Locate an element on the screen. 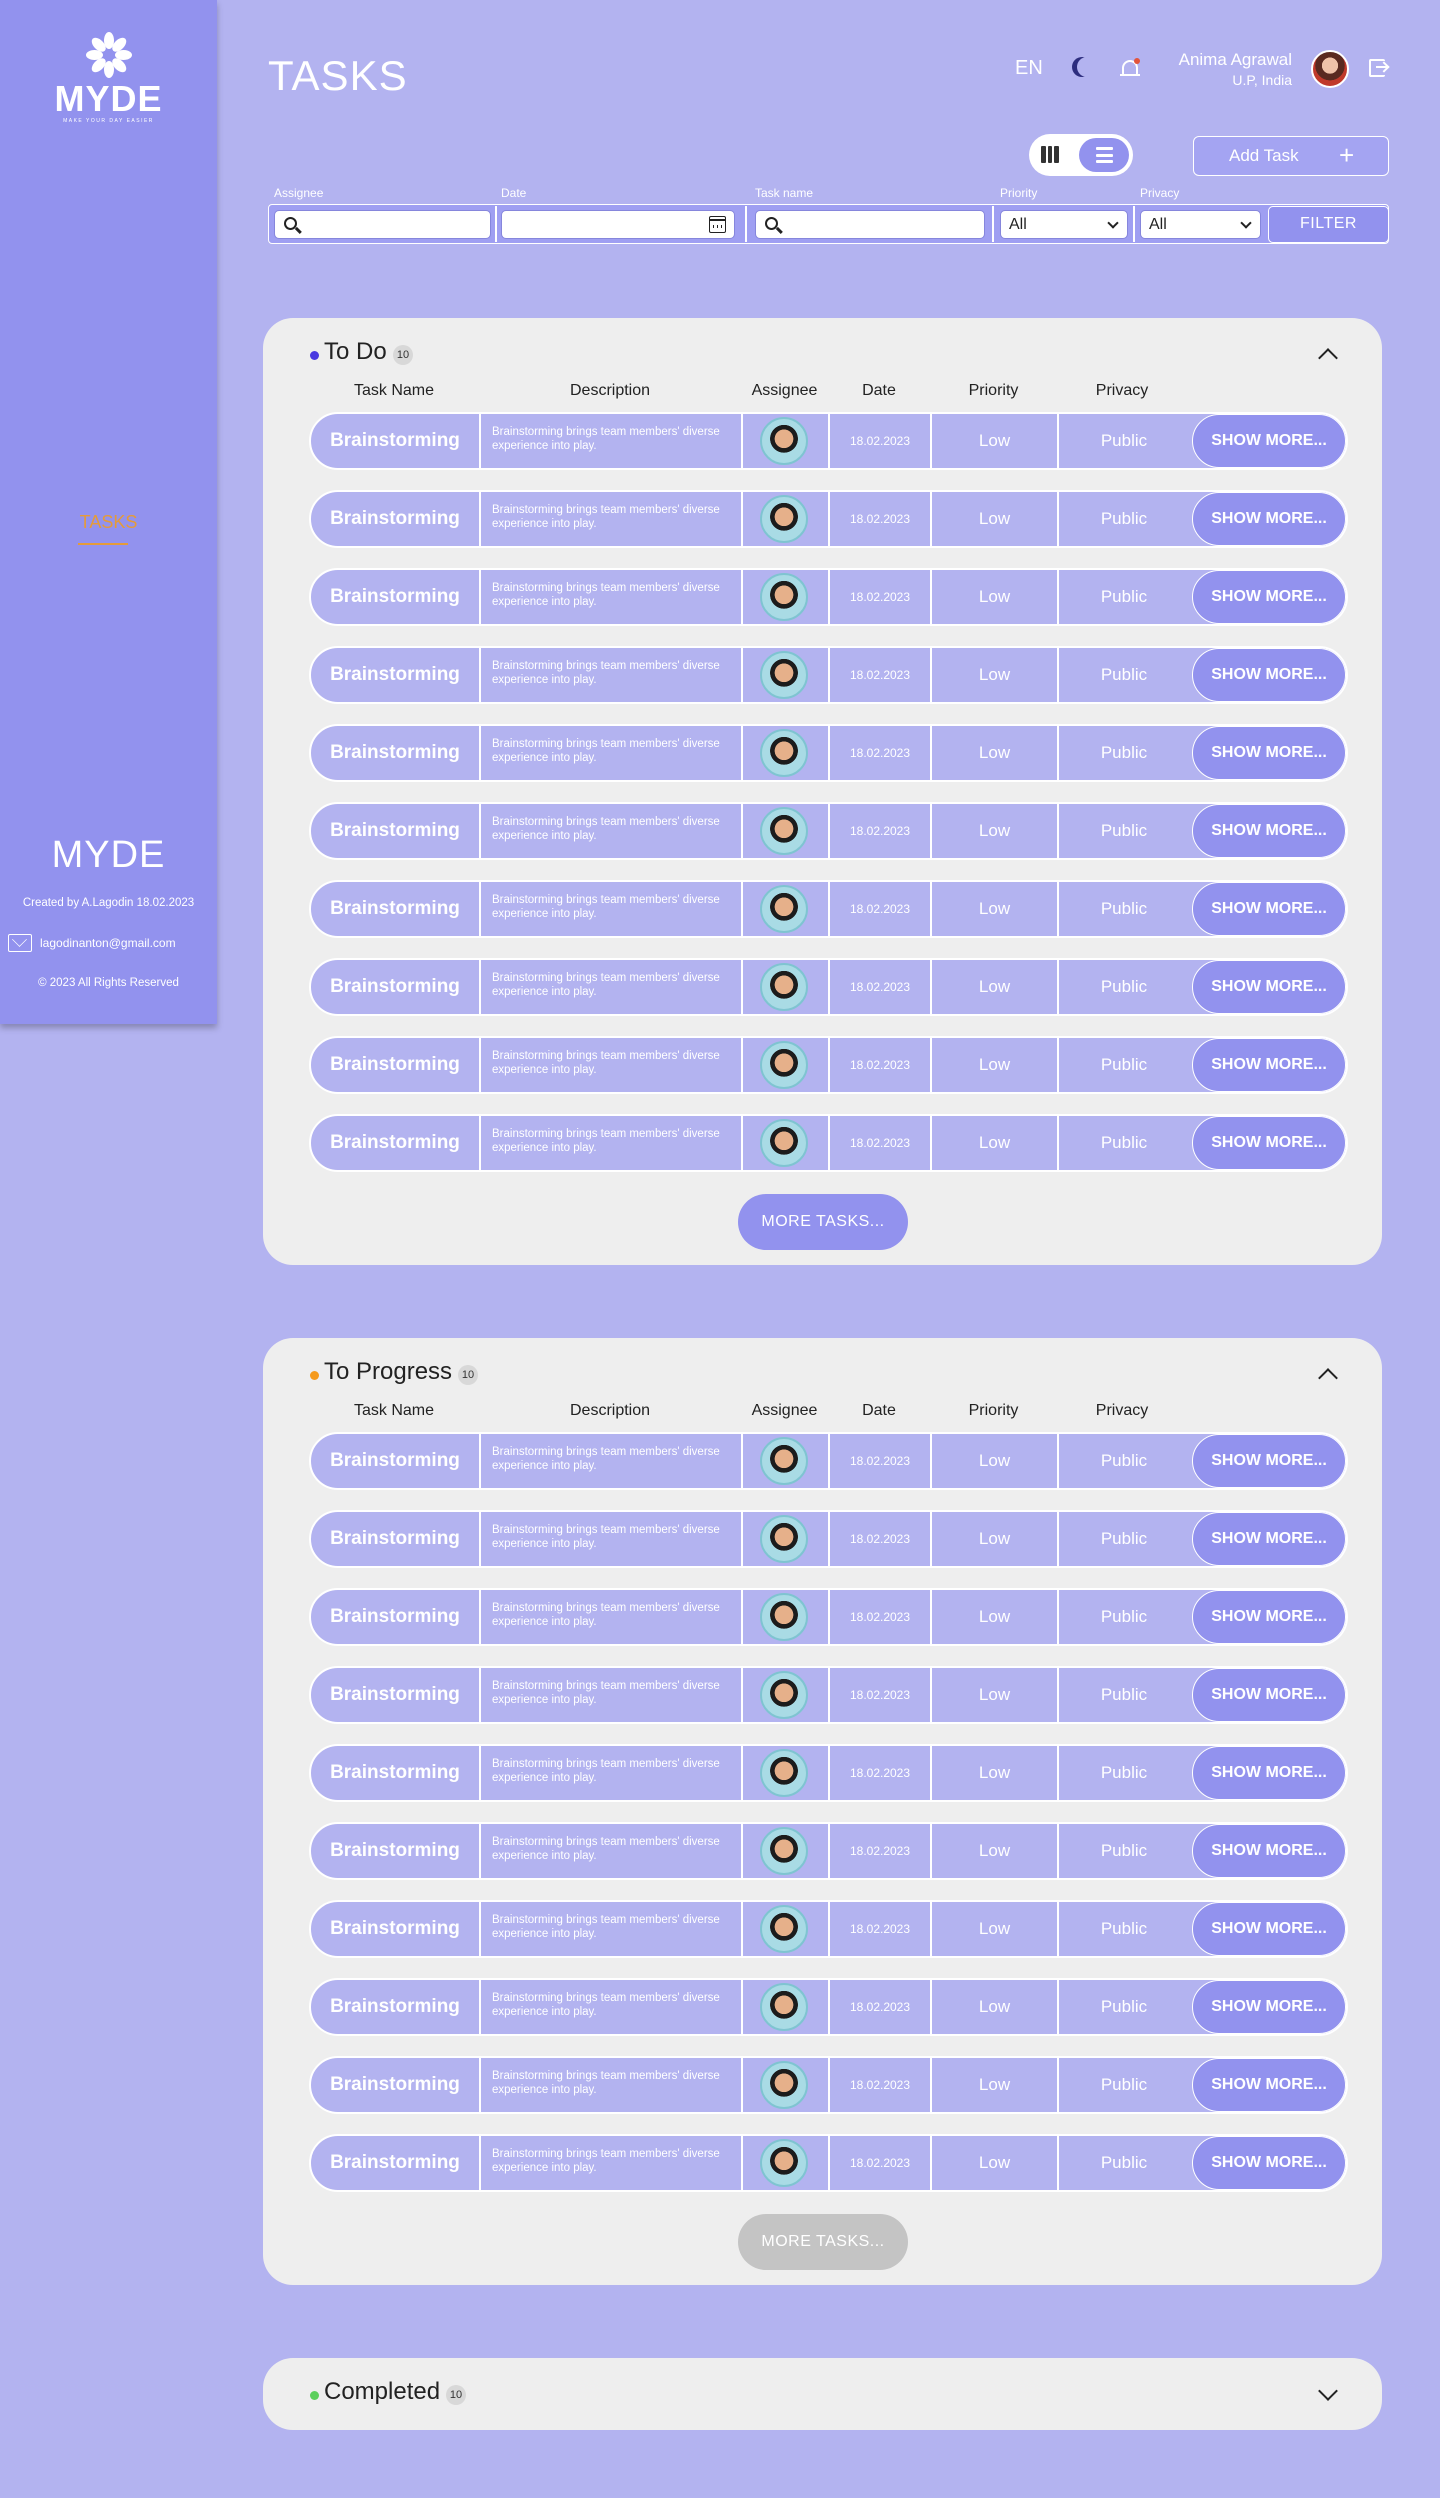 This screenshot has height=2498, width=1440. board-view-icon is located at coordinates (1050, 154).